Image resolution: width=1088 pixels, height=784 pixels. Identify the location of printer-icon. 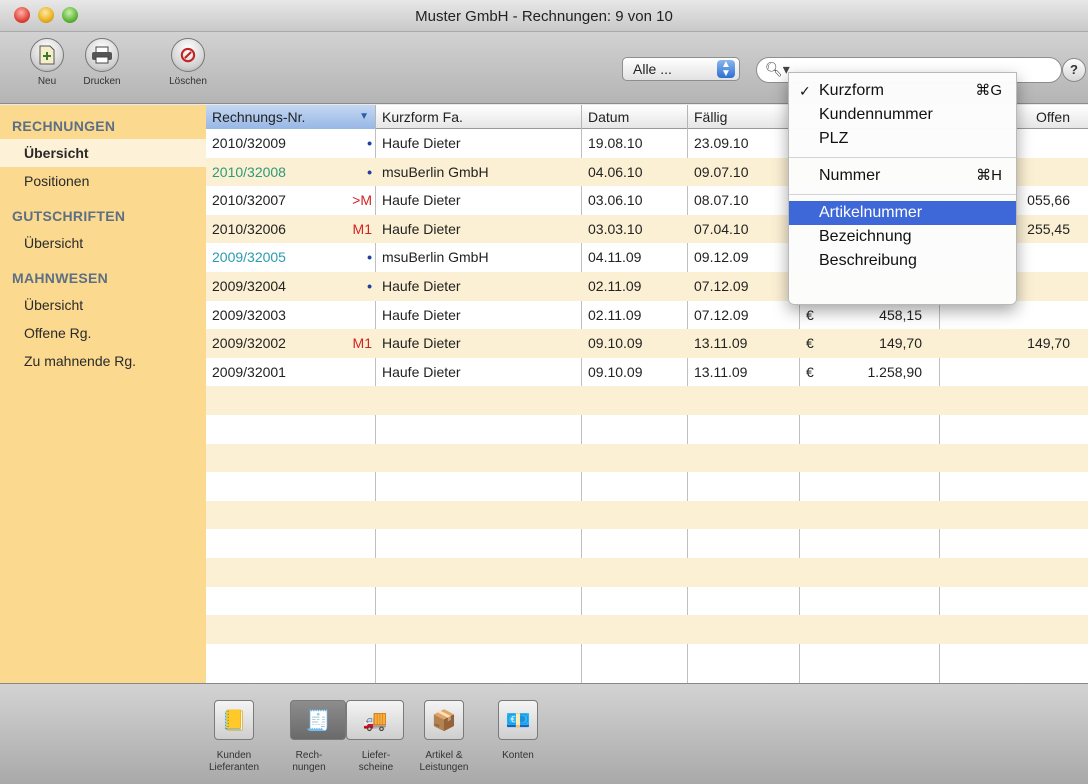
(102, 55).